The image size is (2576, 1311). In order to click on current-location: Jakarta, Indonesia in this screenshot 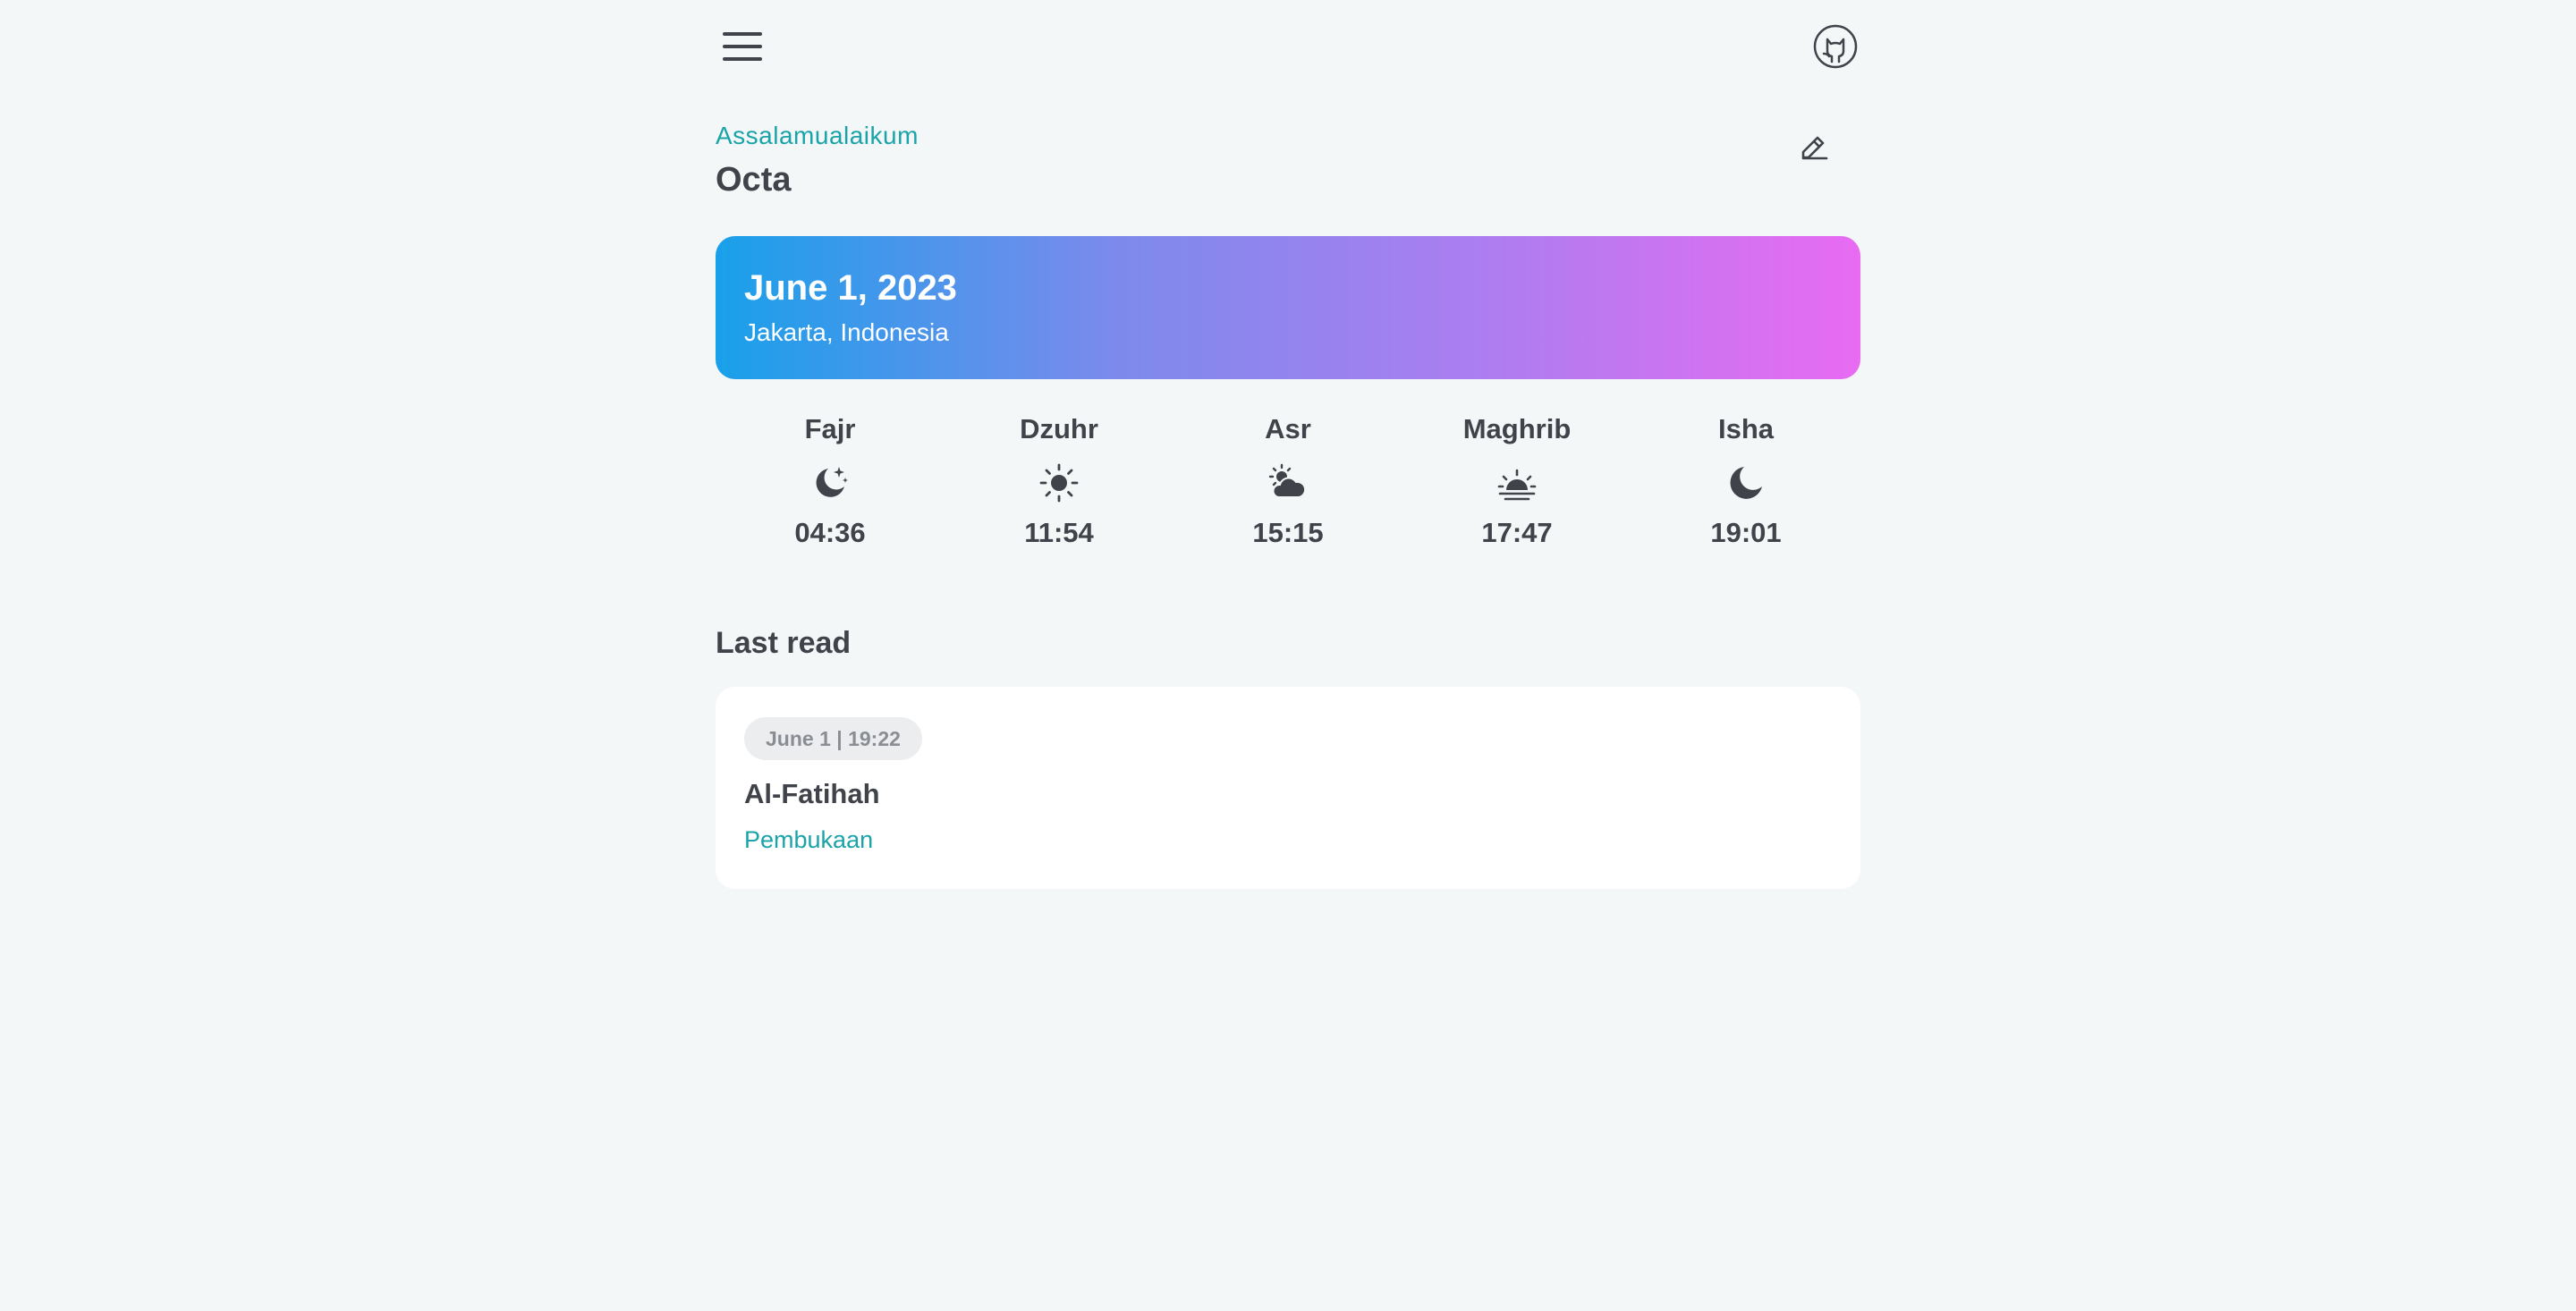, I will do `click(846, 332)`.